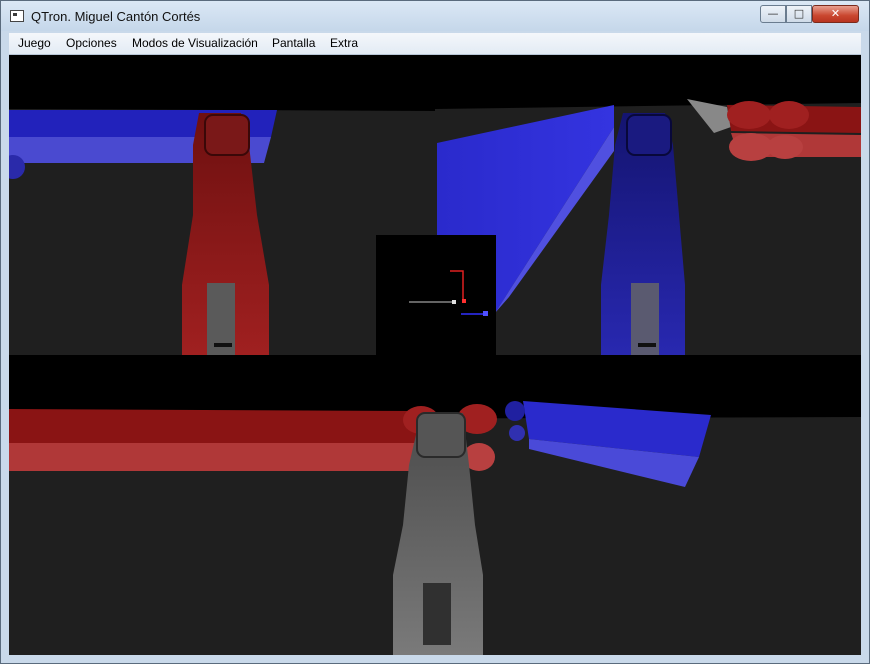 The height and width of the screenshot is (664, 870). I want to click on close-button: ✕, so click(835, 14).